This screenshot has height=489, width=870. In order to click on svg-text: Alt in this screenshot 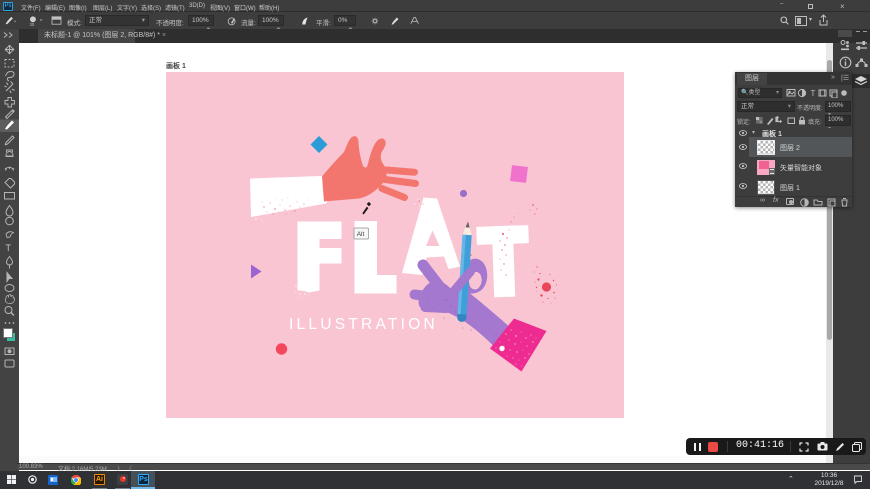, I will do `click(361, 234)`.